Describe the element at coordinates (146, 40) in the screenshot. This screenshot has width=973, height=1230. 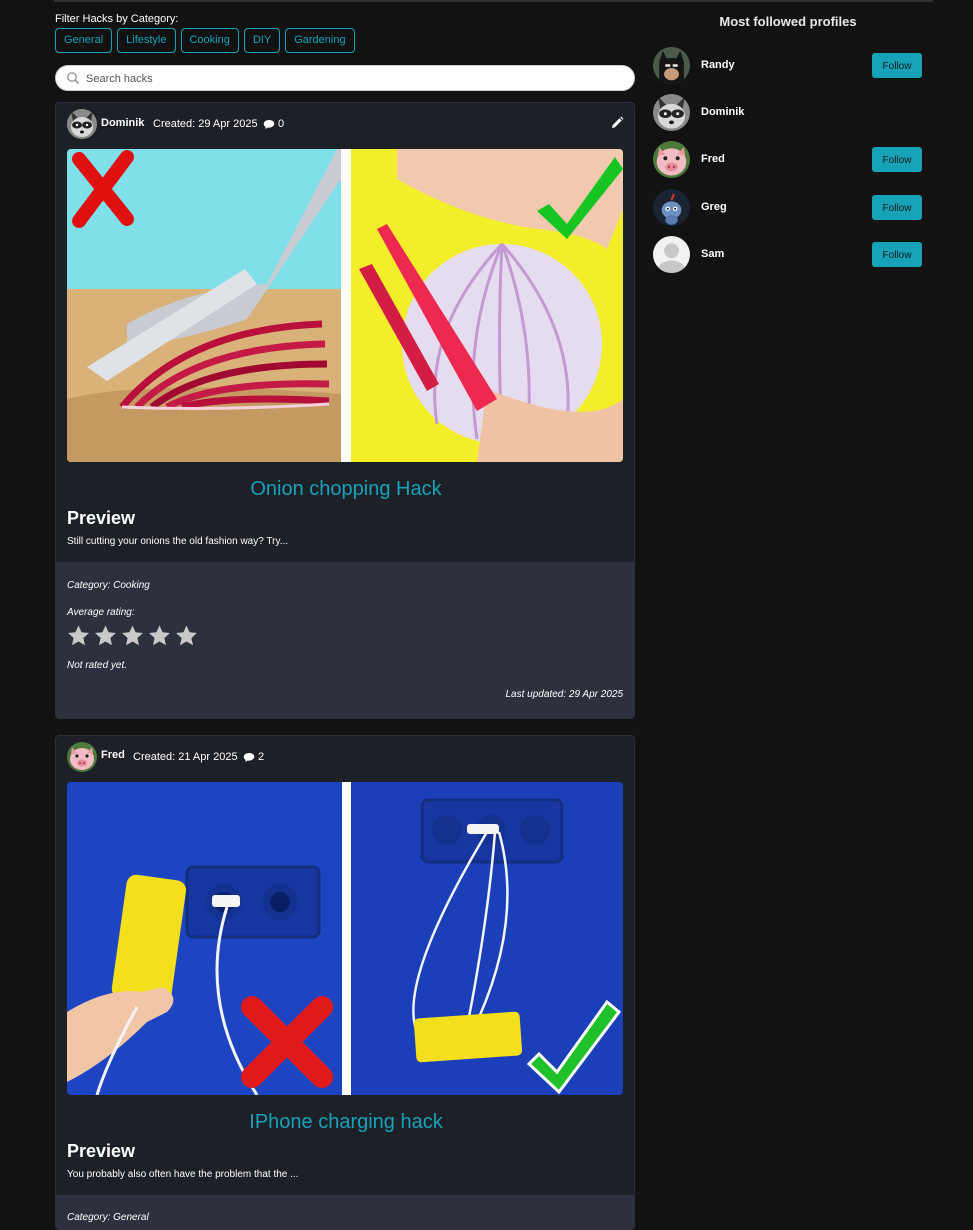
I see `category-chip-lifestyle: Lifestyle` at that location.